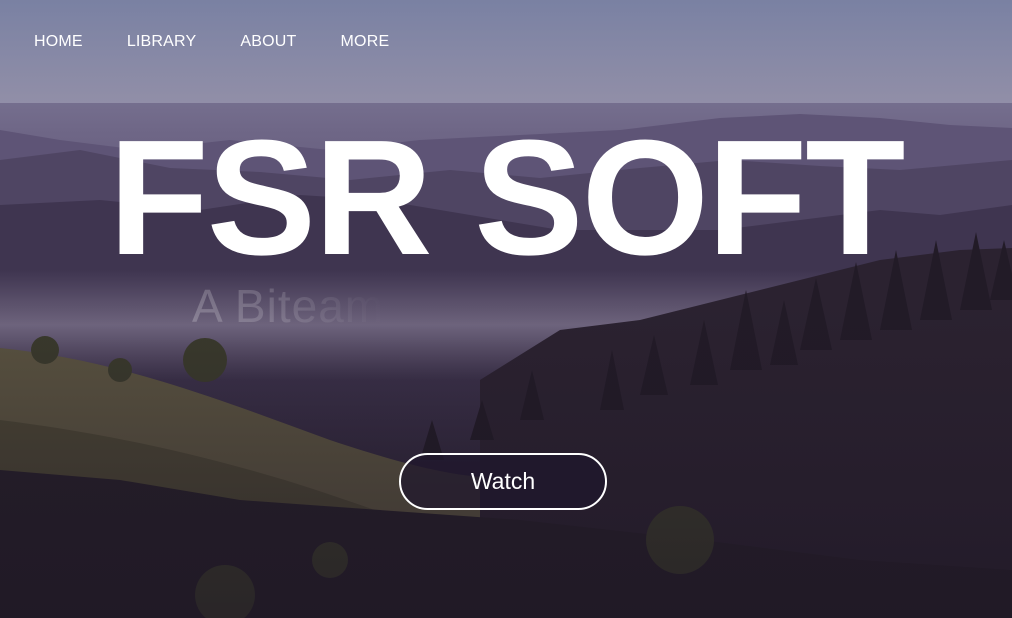 The image size is (1012, 618). What do you see at coordinates (268, 42) in the screenshot?
I see `nav-item-about: ABOUT` at bounding box center [268, 42].